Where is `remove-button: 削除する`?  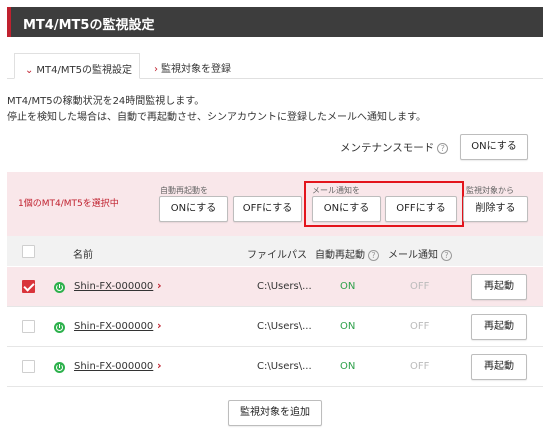 remove-button: 削除する is located at coordinates (495, 209).